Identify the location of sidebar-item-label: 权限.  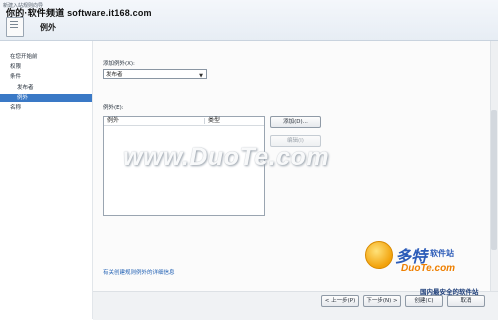
(16, 67).